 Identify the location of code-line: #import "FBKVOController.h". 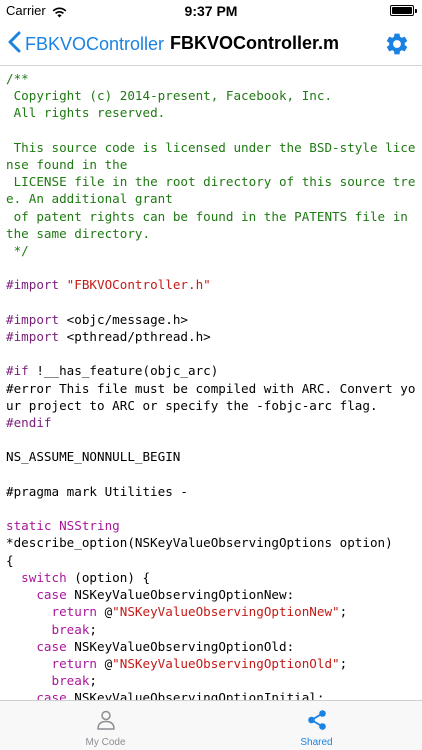
(108, 284).